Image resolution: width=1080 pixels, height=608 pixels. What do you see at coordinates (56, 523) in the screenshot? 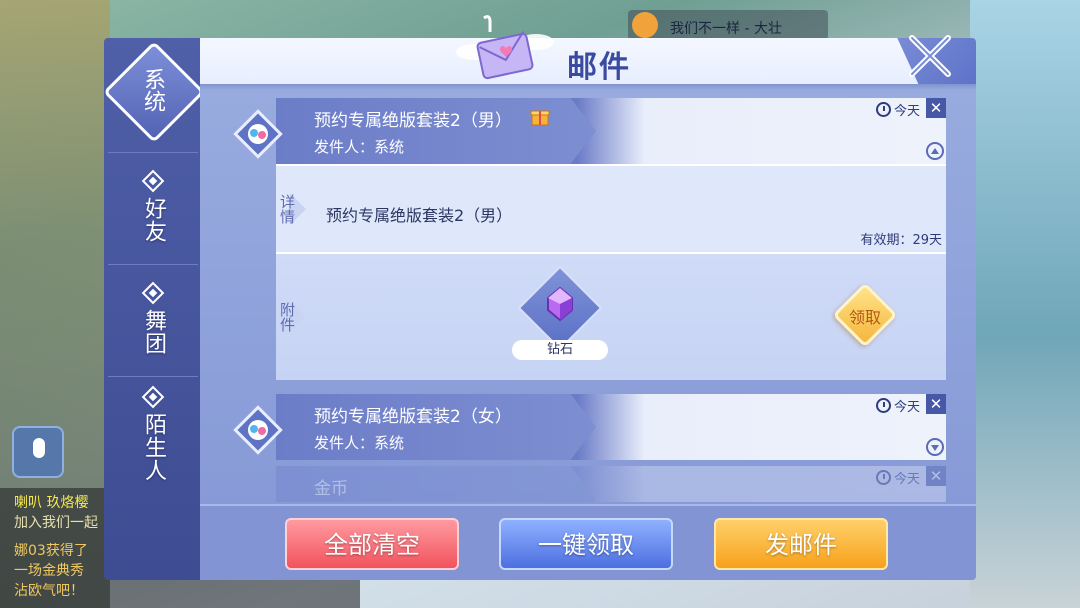
I see `chat-line: 加入我们一起` at bounding box center [56, 523].